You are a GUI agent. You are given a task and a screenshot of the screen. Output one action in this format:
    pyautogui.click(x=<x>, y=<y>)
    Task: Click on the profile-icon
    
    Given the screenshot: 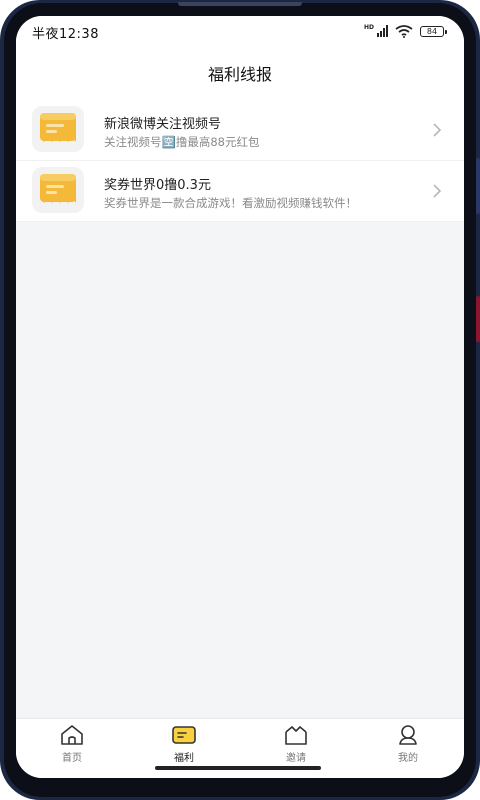 What is the action you would take?
    pyautogui.click(x=408, y=735)
    